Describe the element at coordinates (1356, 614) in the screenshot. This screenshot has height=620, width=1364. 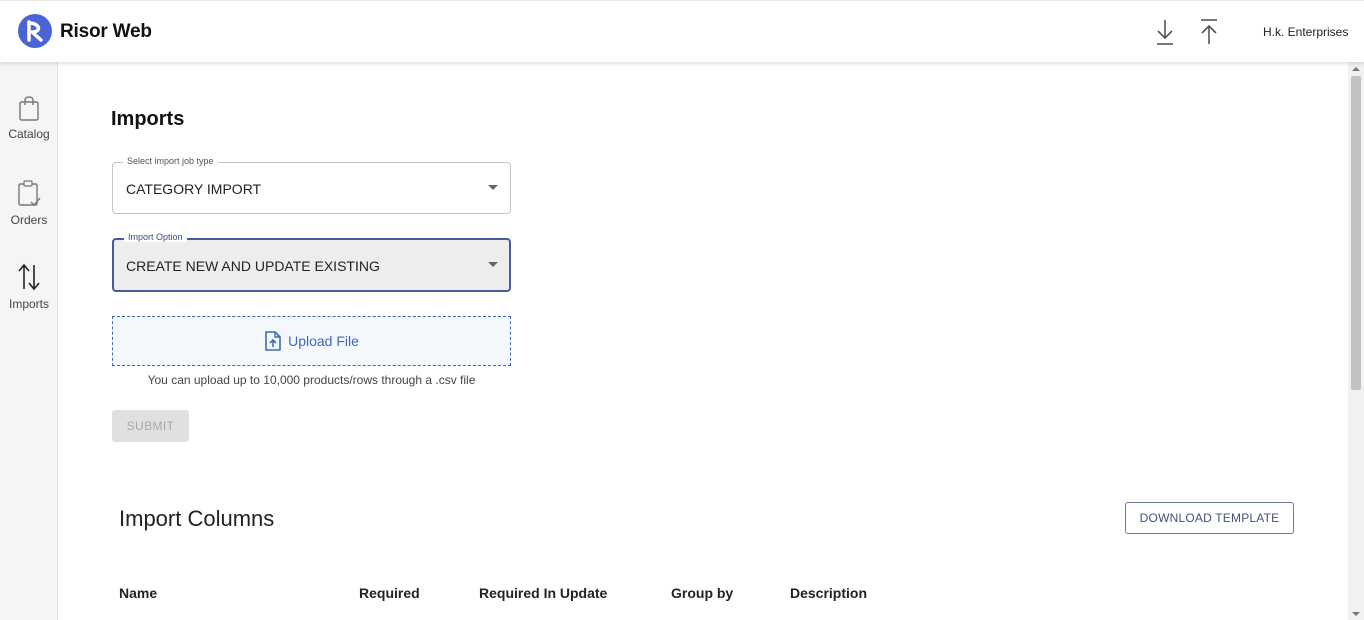
I see `scroll-down-icon` at that location.